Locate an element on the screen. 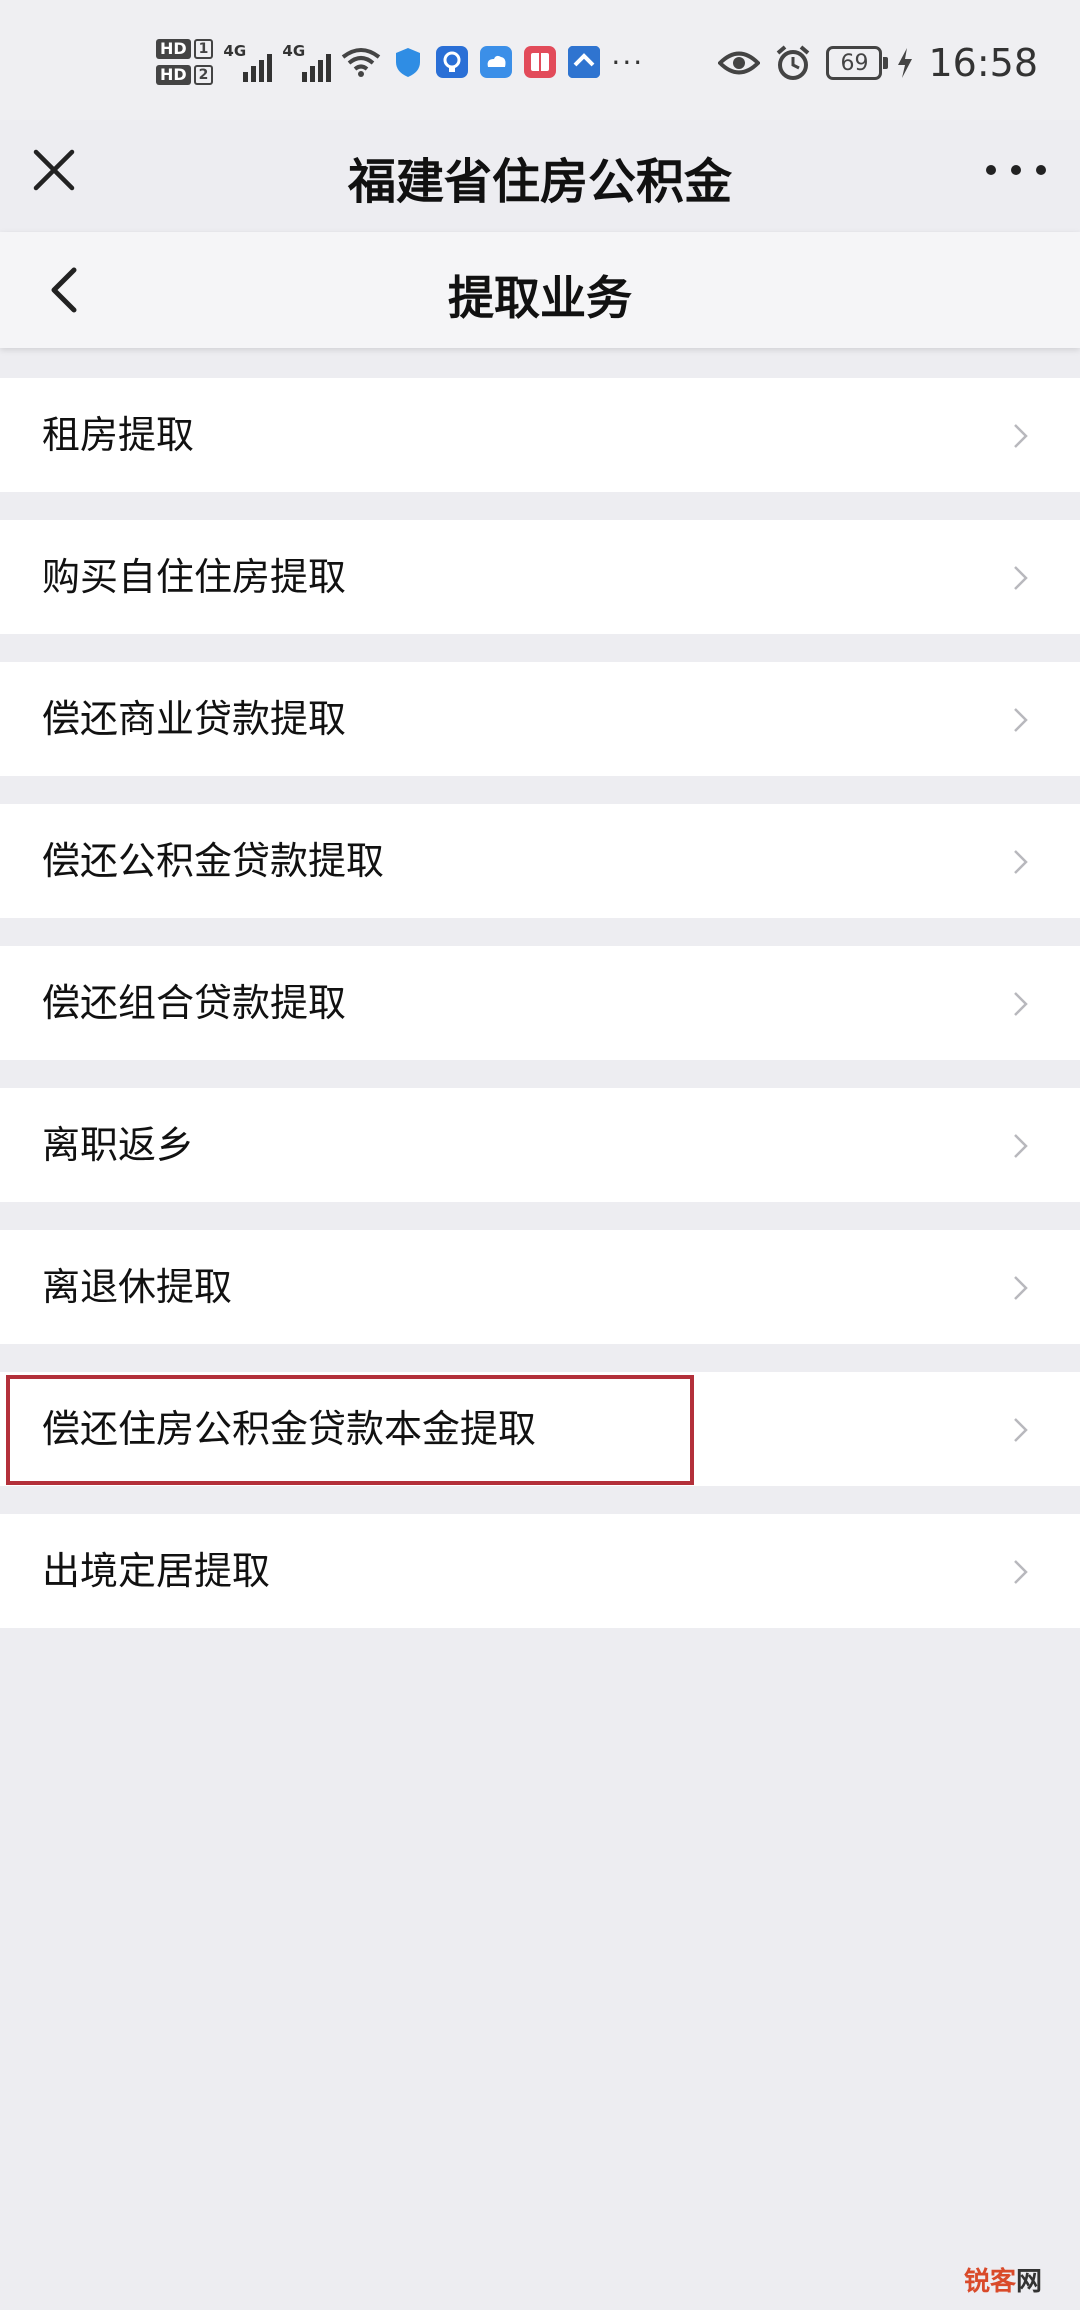 This screenshot has width=1080, height=2310. menu-item-fund-loan: 偿还公积金贷款提取 is located at coordinates (540, 861).